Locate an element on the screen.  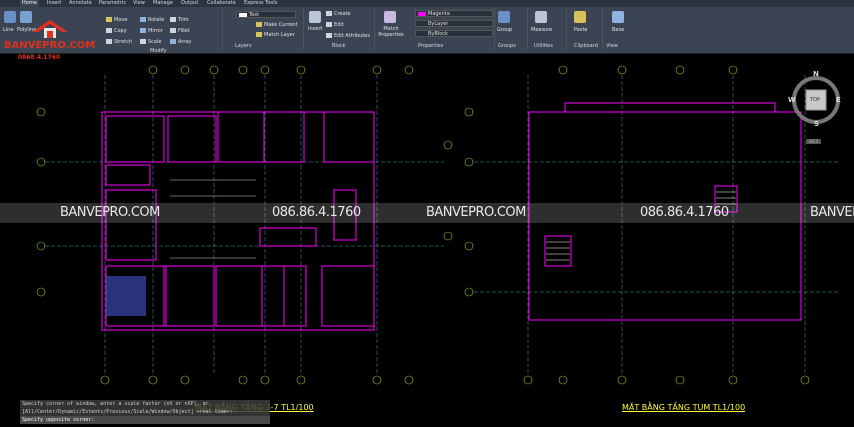
viewcube-top-face: TOP is located at coordinates (815, 100).